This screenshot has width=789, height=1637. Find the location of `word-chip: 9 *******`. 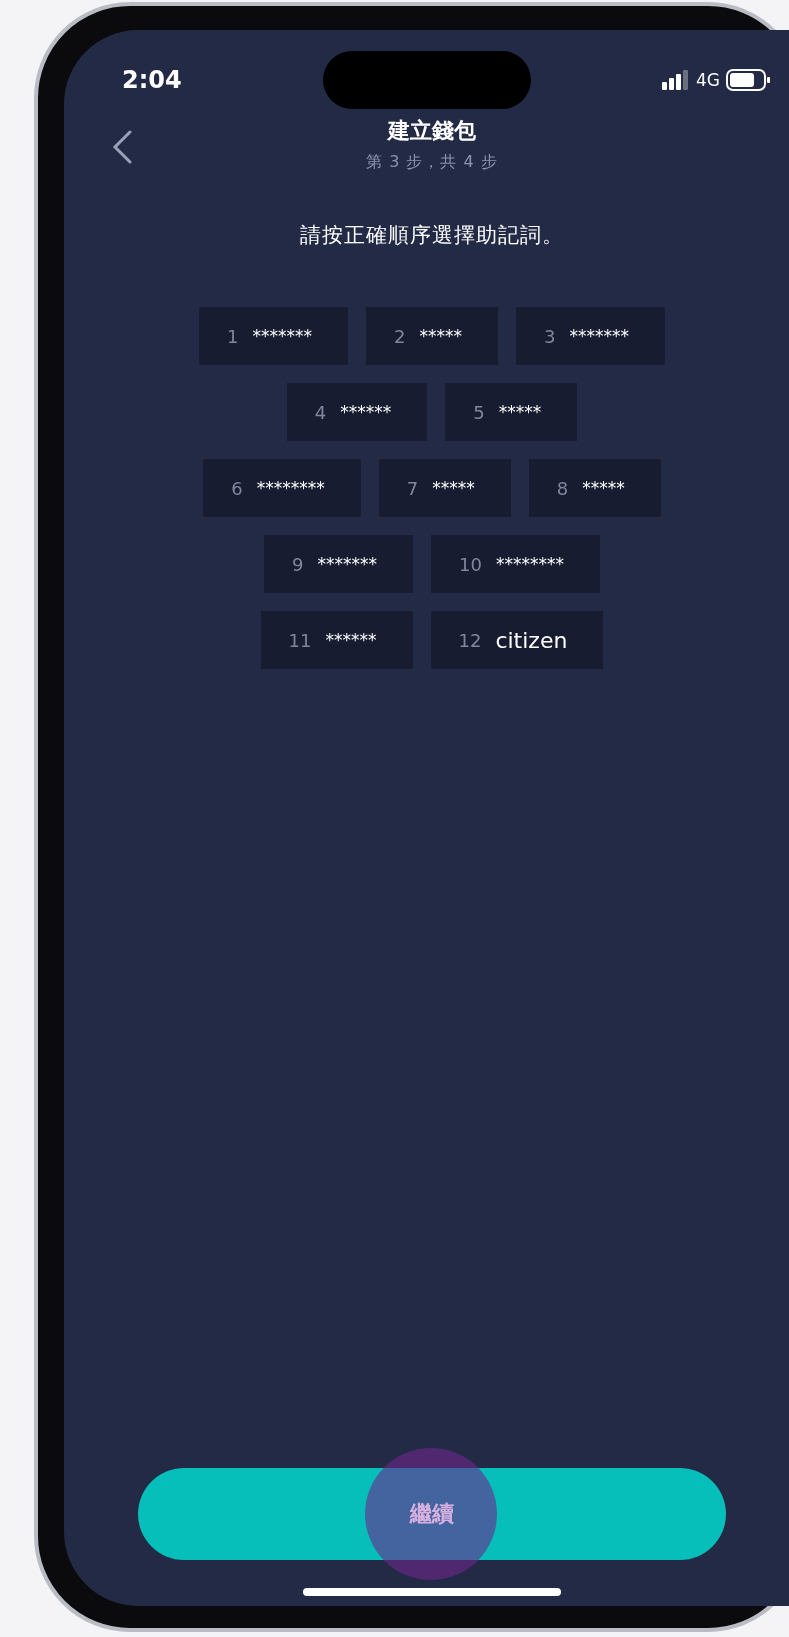

word-chip: 9 ******* is located at coordinates (338, 564).